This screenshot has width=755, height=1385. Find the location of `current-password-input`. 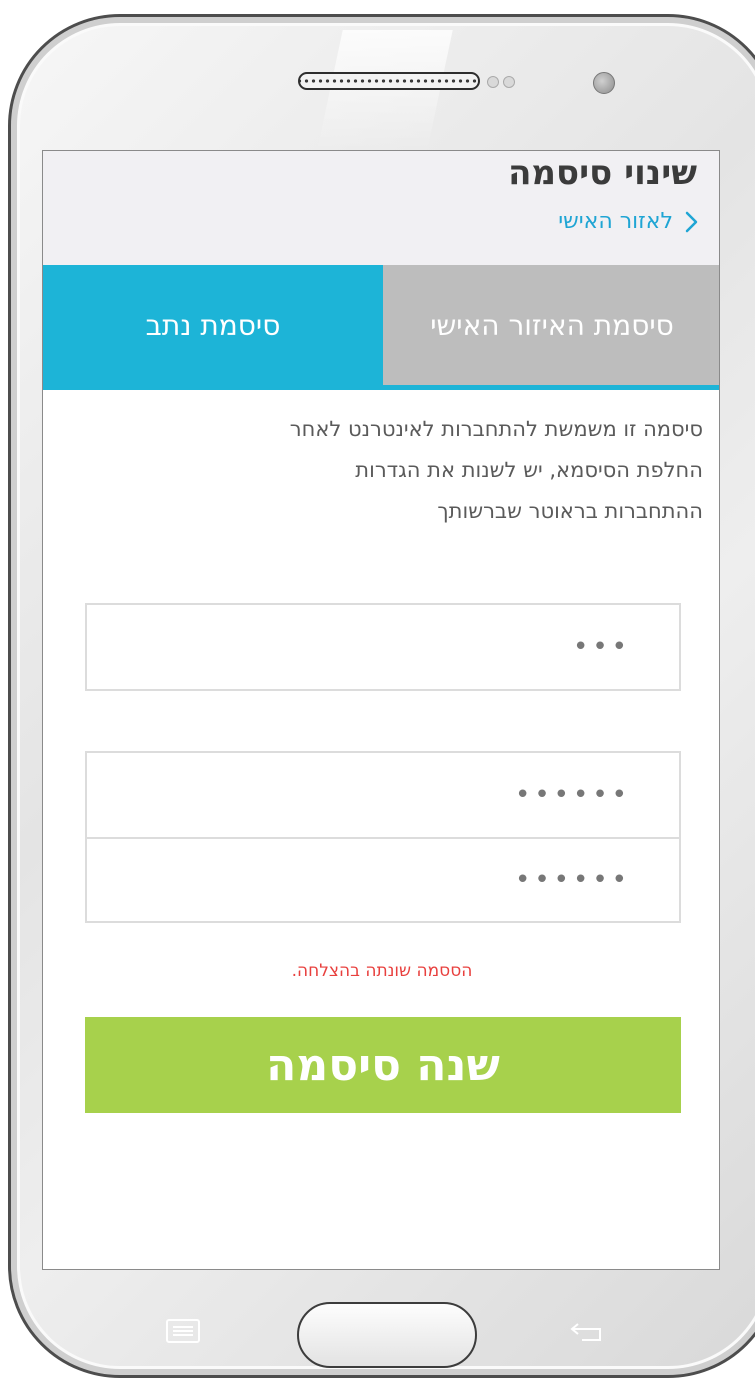

current-password-input is located at coordinates (383, 647).